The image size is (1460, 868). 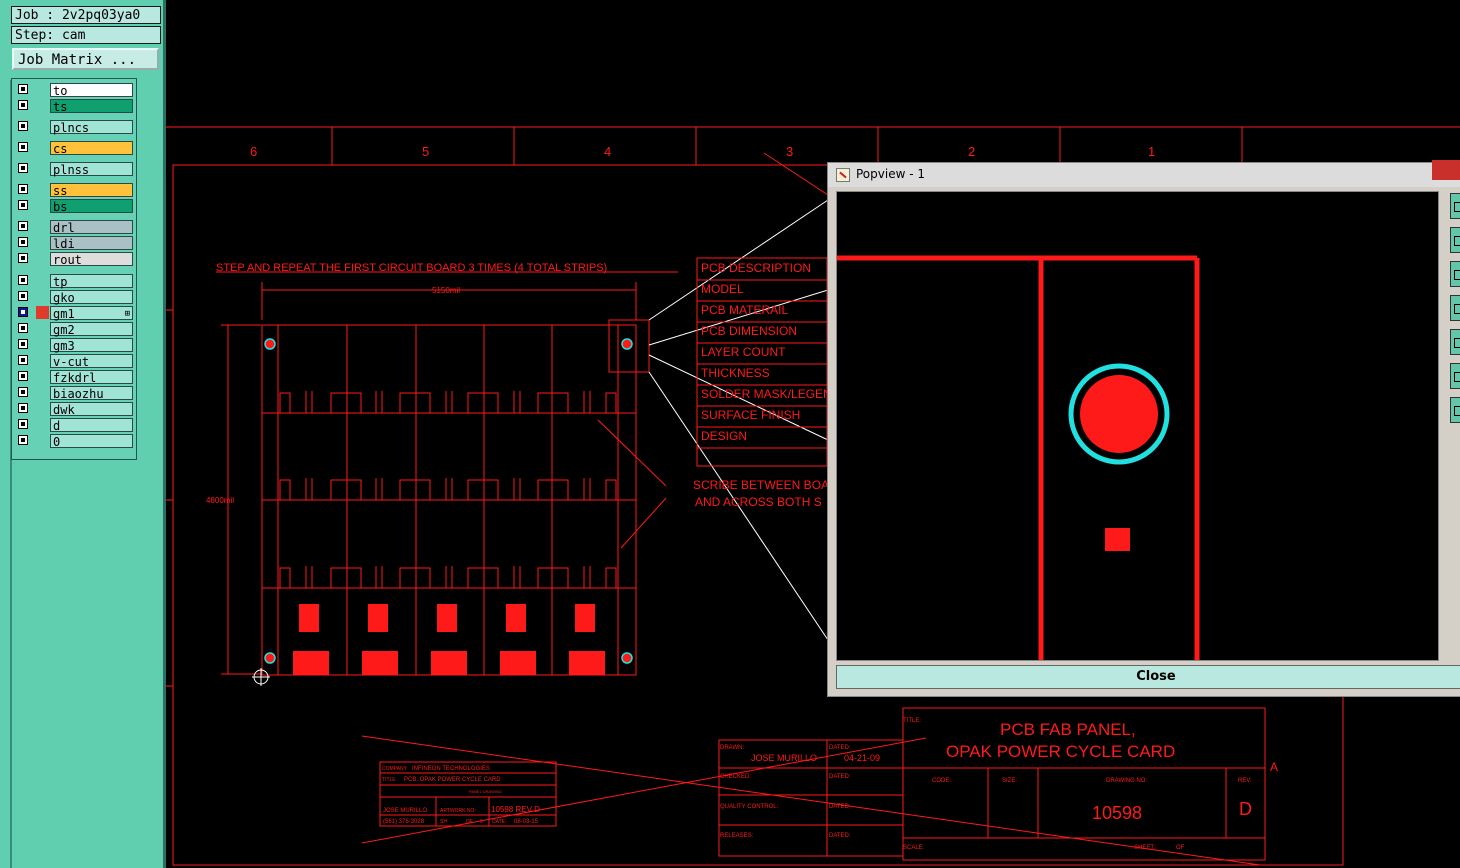 What do you see at coordinates (91, 361) in the screenshot?
I see `layer-name: v-cut` at bounding box center [91, 361].